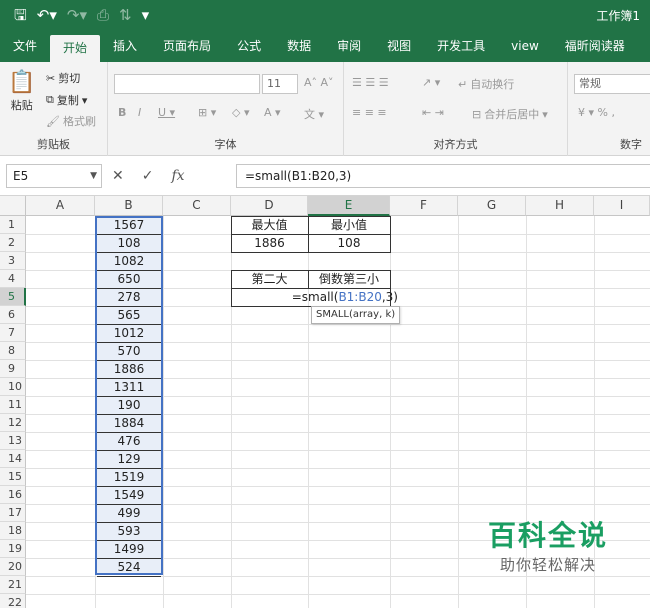 Image resolution: width=650 pixels, height=608 pixels. Describe the element at coordinates (13, 567) in the screenshot. I see `row-header: 20` at that location.